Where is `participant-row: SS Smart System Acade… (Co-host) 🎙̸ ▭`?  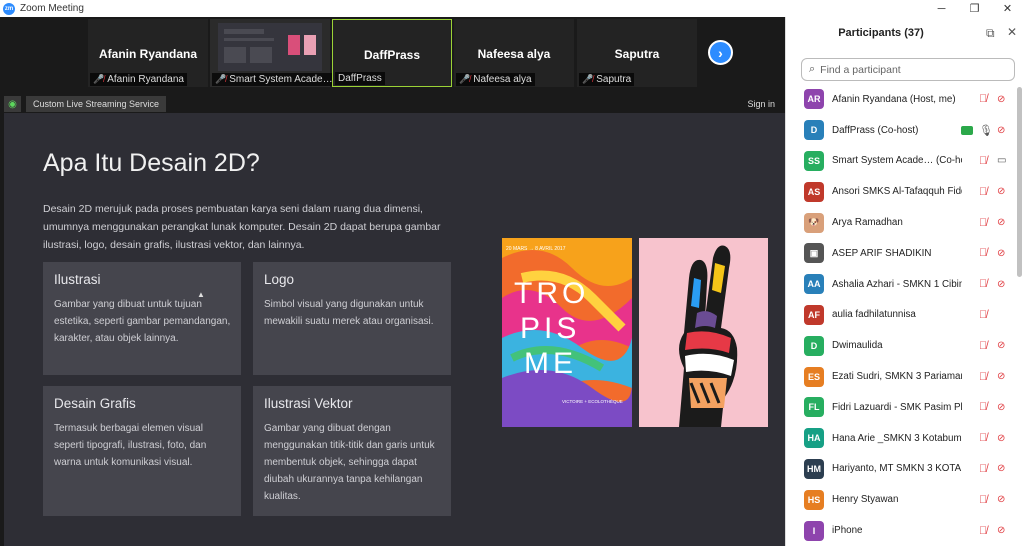 participant-row: SS Smart System Acade… (Co-host) 🎙̸ ▭ is located at coordinates (903, 161).